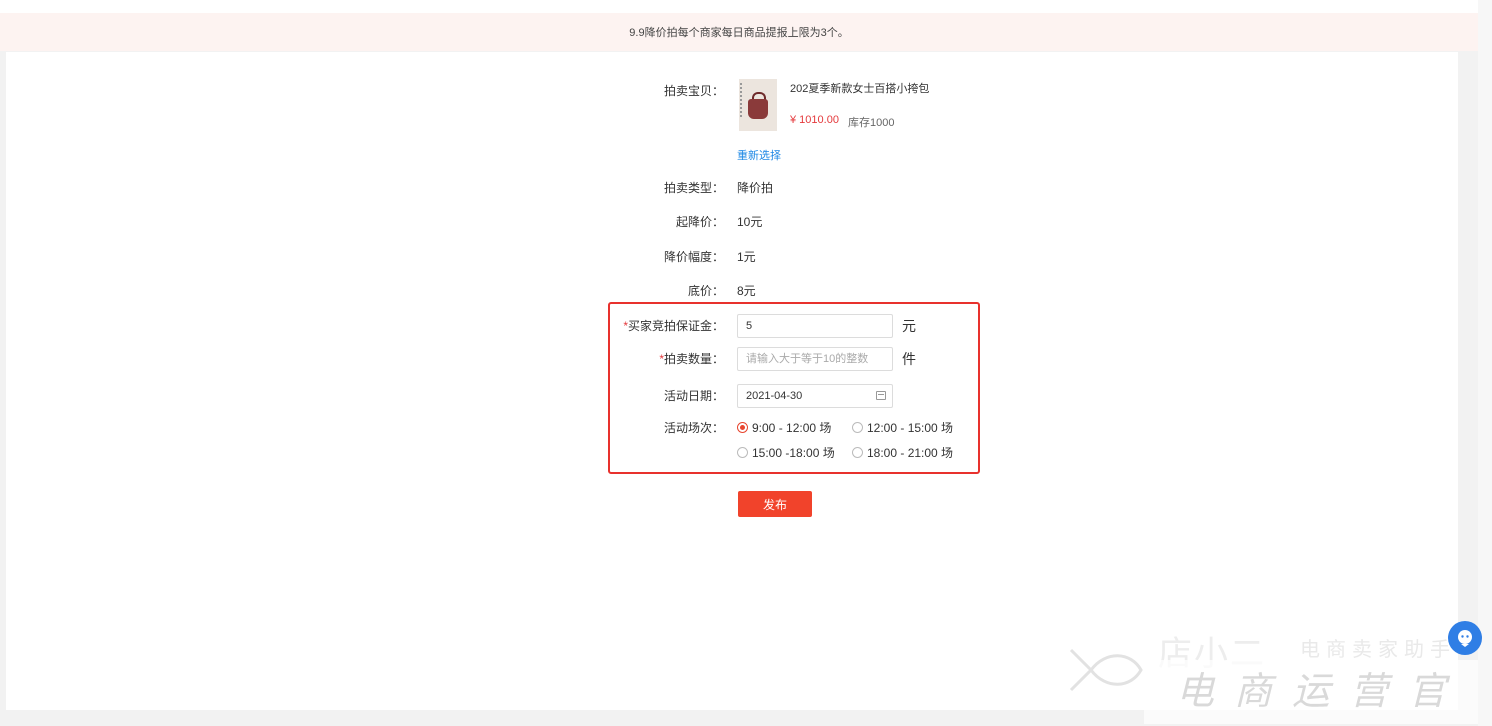 This screenshot has width=1492, height=726. Describe the element at coordinates (909, 326) in the screenshot. I see `deposit-unit: 元` at that location.